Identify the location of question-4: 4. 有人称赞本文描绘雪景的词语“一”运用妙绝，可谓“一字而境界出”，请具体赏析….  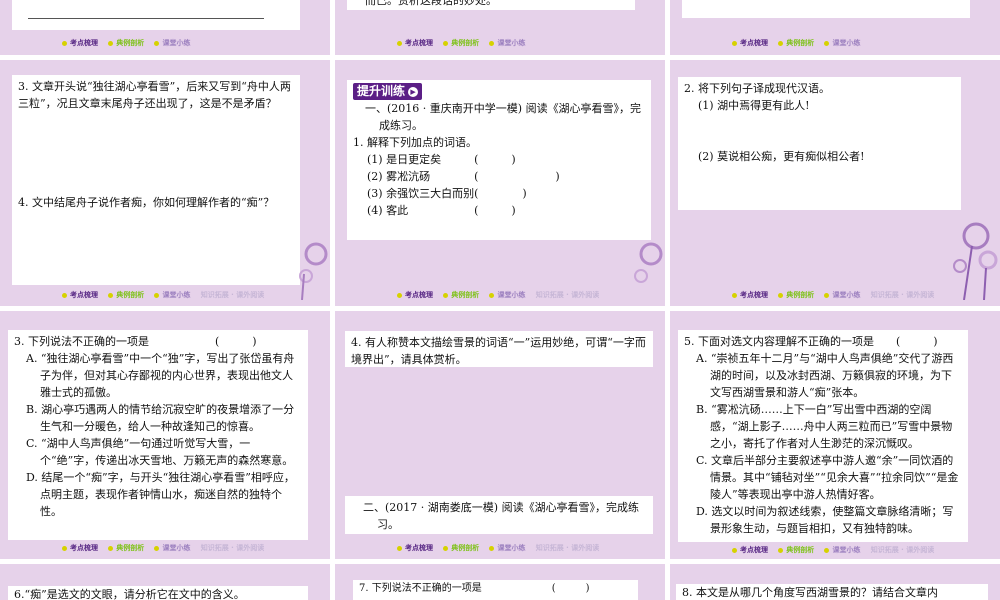
(498, 351).